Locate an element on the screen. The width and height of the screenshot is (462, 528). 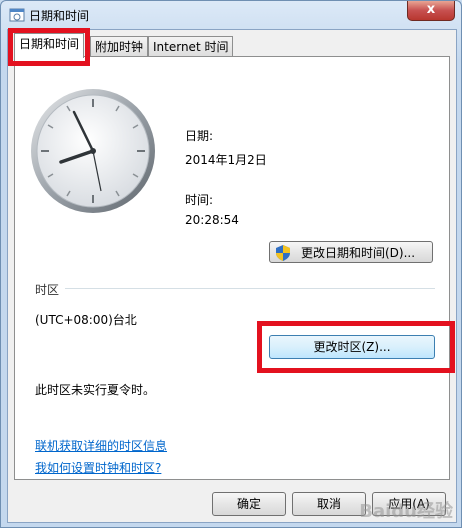
timezone-separator is located at coordinates (250, 288).